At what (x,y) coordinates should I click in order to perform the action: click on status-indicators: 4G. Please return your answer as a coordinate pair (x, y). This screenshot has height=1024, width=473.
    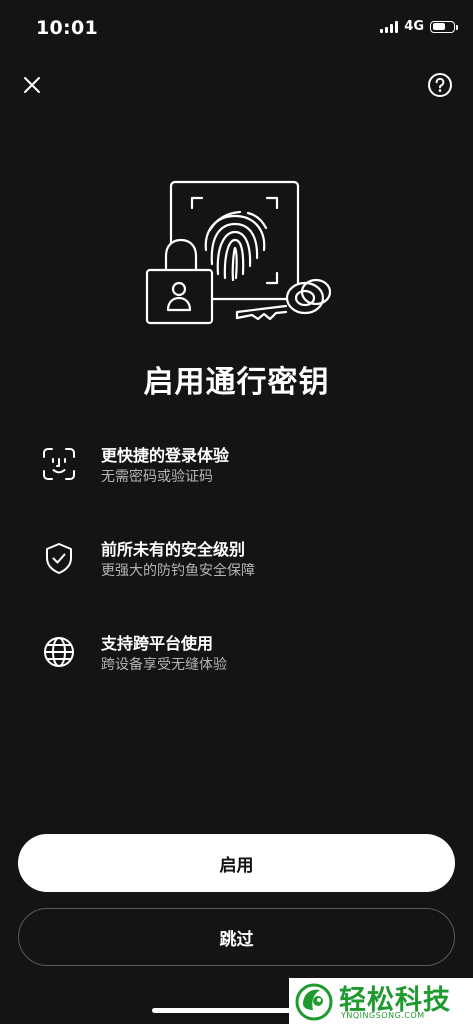
    Looking at the image, I should click on (419, 26).